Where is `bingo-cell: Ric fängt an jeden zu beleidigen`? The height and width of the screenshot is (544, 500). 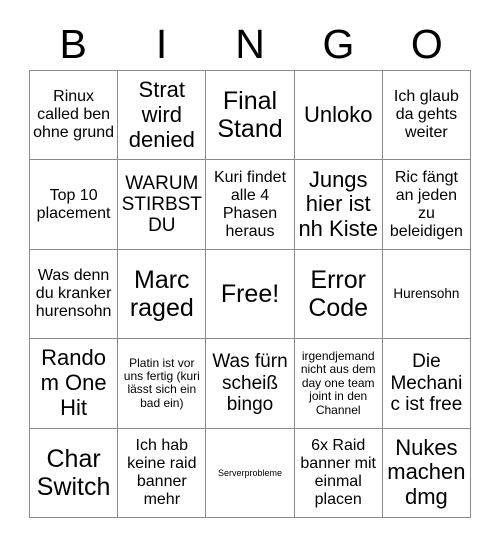
bingo-cell: Ric fängt an jeden zu beleidigen is located at coordinates (426, 205).